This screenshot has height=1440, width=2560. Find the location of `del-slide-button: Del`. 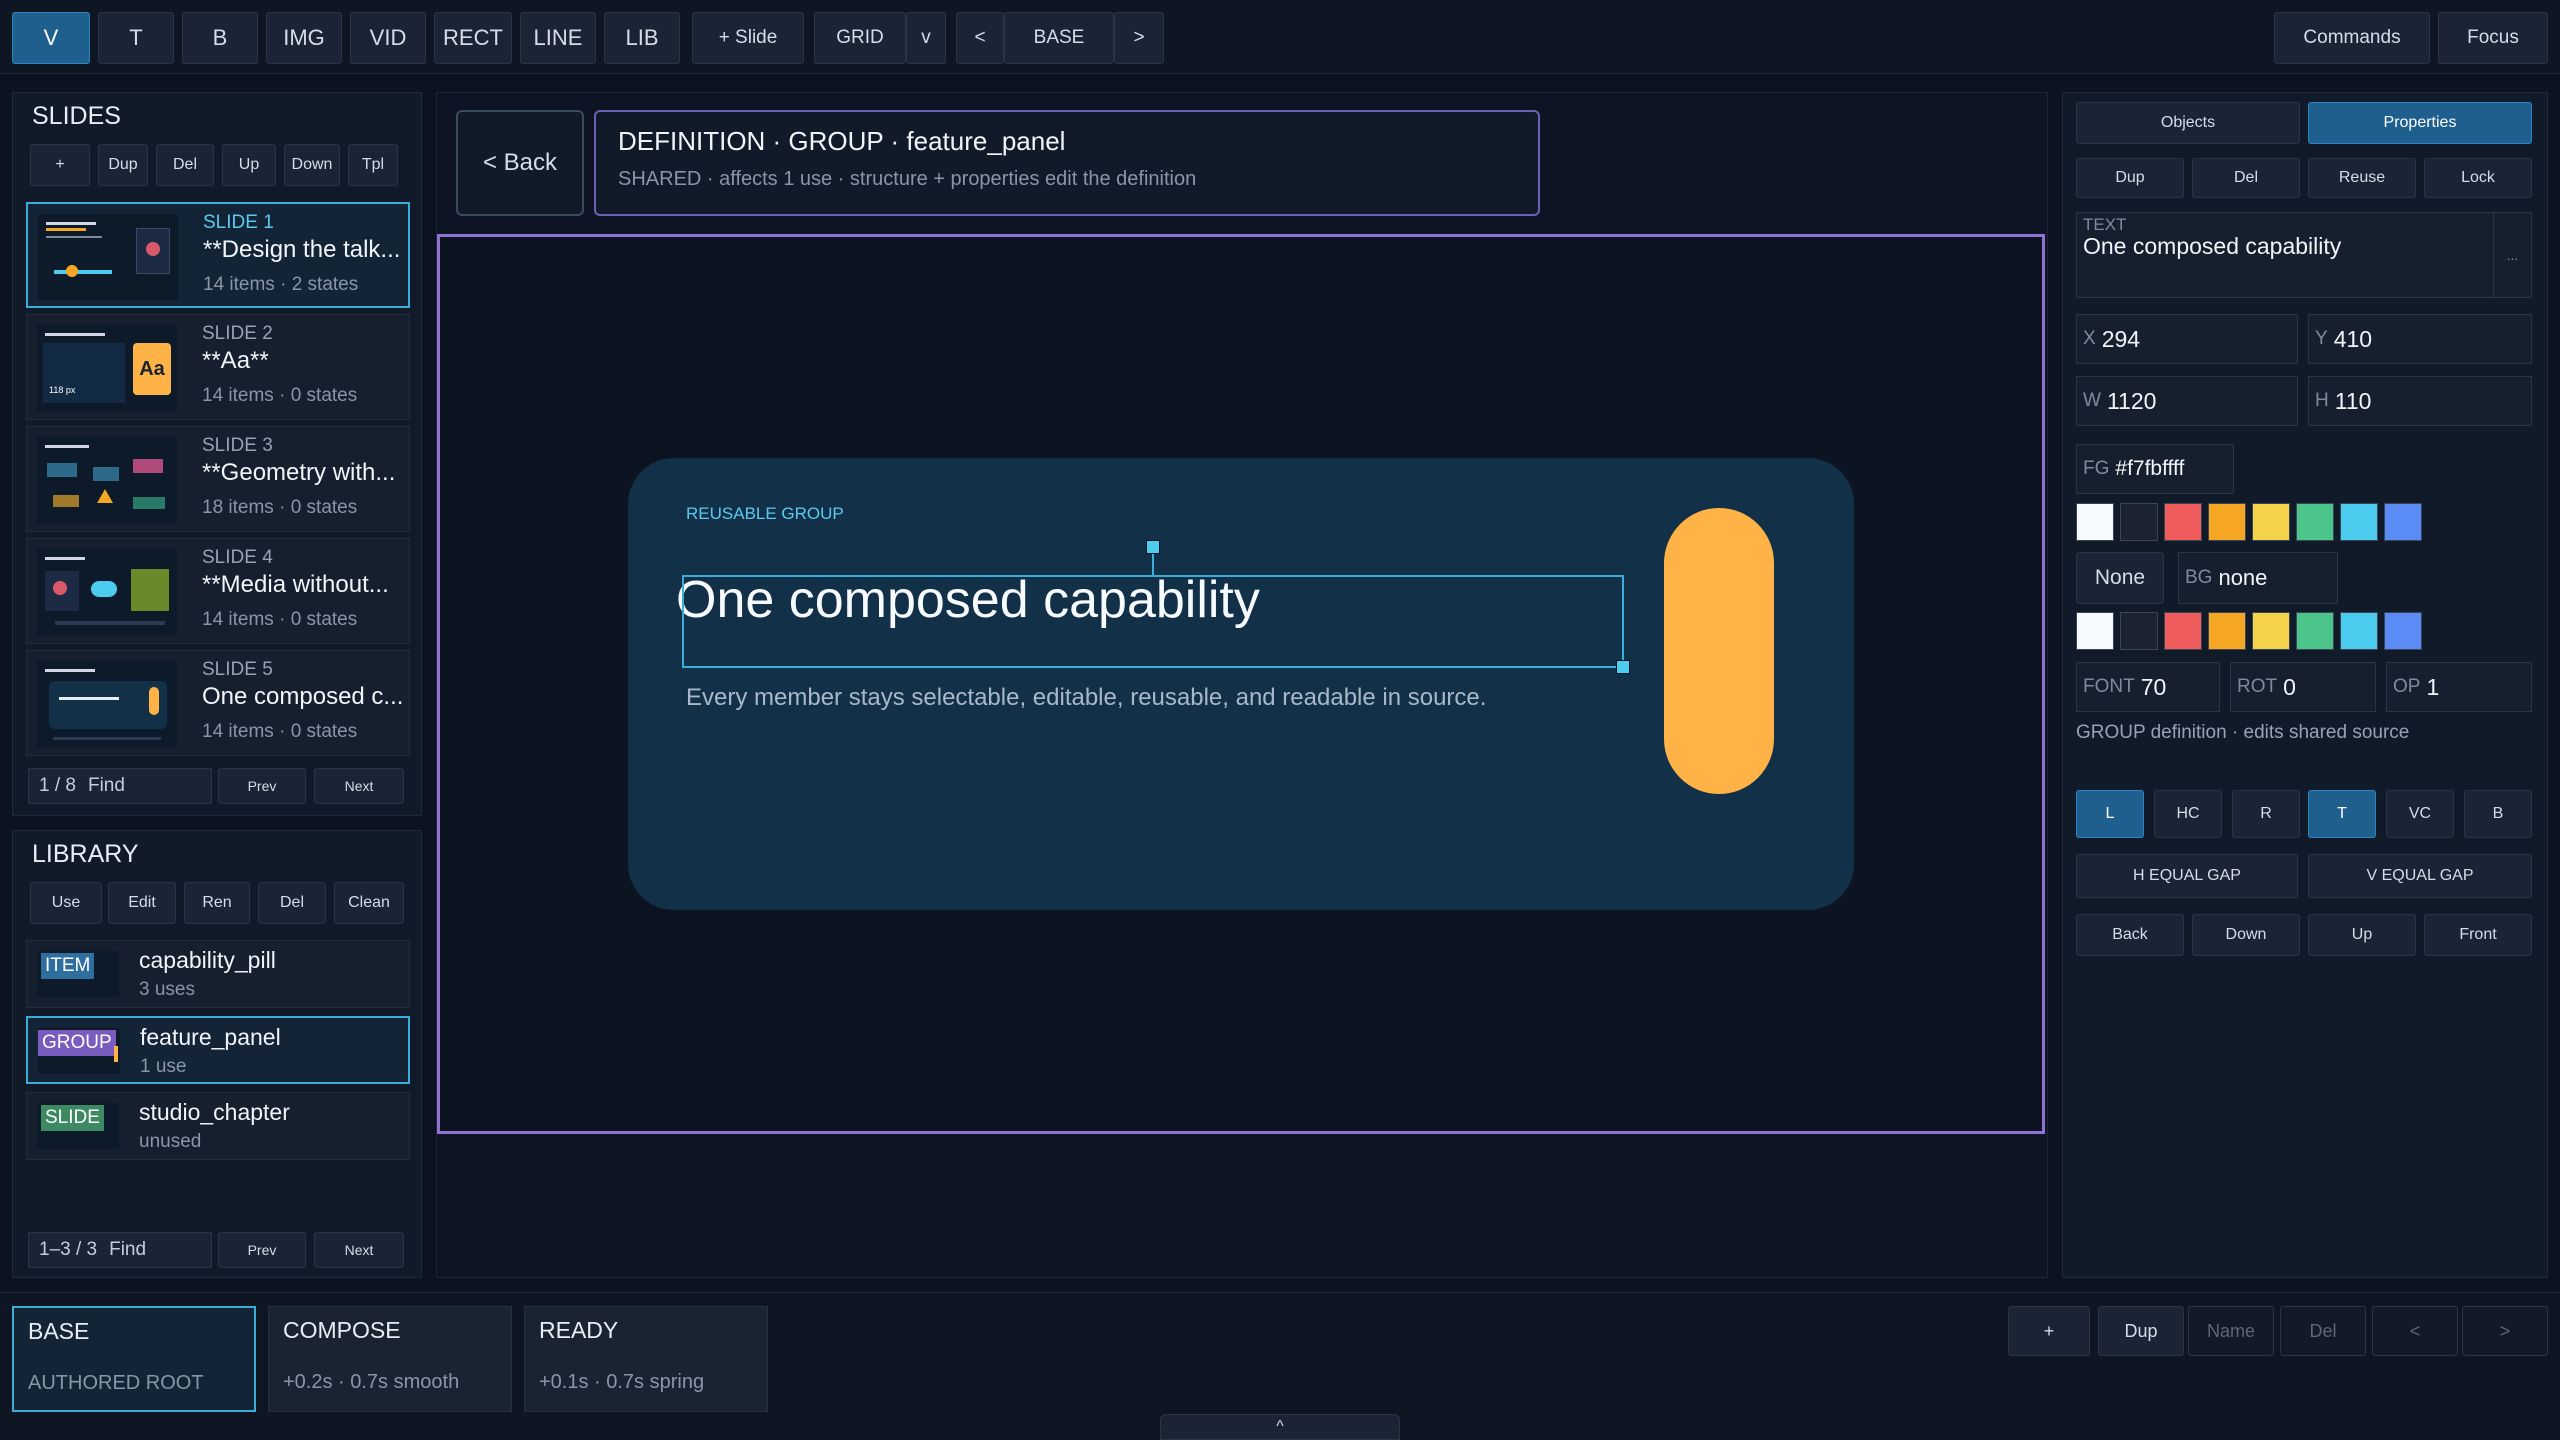

del-slide-button: Del is located at coordinates (185, 165).